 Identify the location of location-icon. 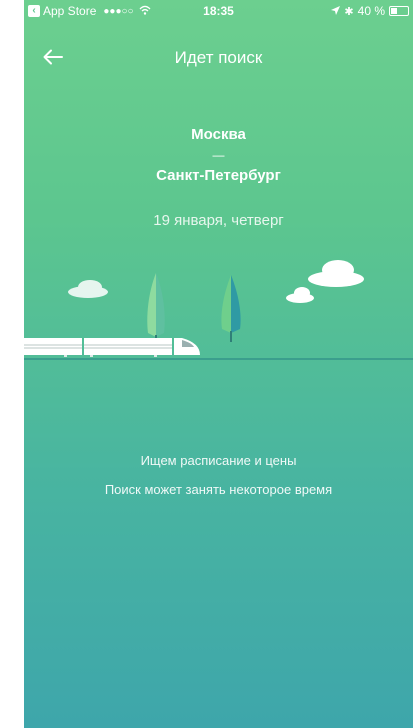
(336, 11).